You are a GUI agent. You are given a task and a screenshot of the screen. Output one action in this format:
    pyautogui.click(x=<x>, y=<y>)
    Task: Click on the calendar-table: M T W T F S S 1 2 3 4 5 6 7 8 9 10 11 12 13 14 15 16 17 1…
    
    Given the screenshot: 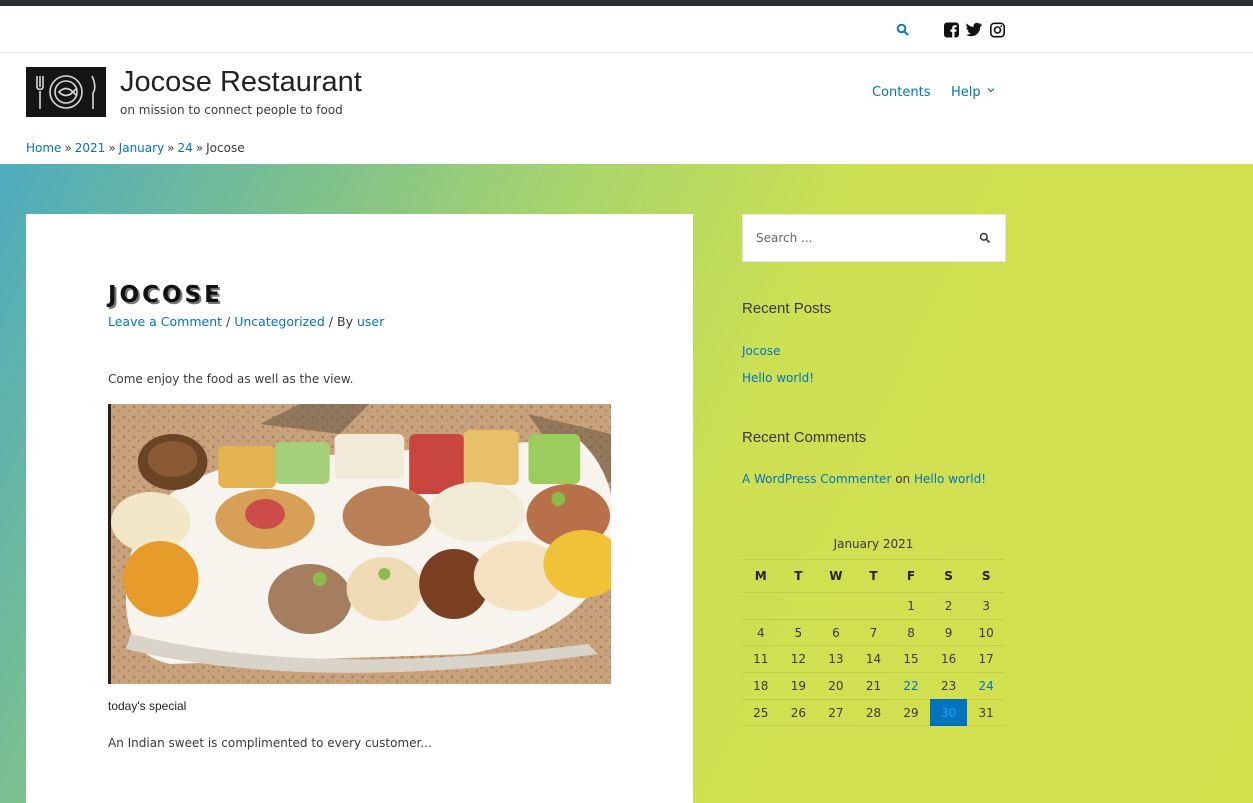 What is the action you would take?
    pyautogui.click(x=873, y=643)
    